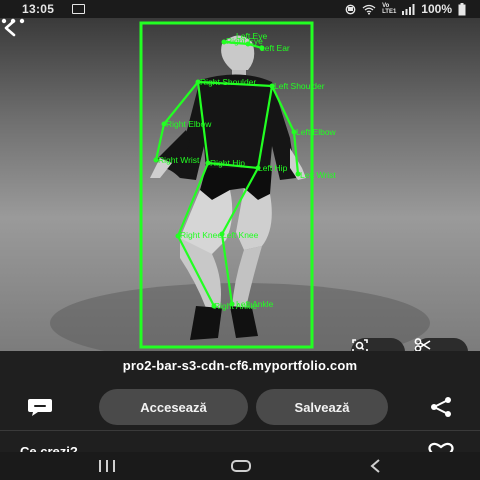  Describe the element at coordinates (378, 344) in the screenshot. I see `visual-search-button` at that location.